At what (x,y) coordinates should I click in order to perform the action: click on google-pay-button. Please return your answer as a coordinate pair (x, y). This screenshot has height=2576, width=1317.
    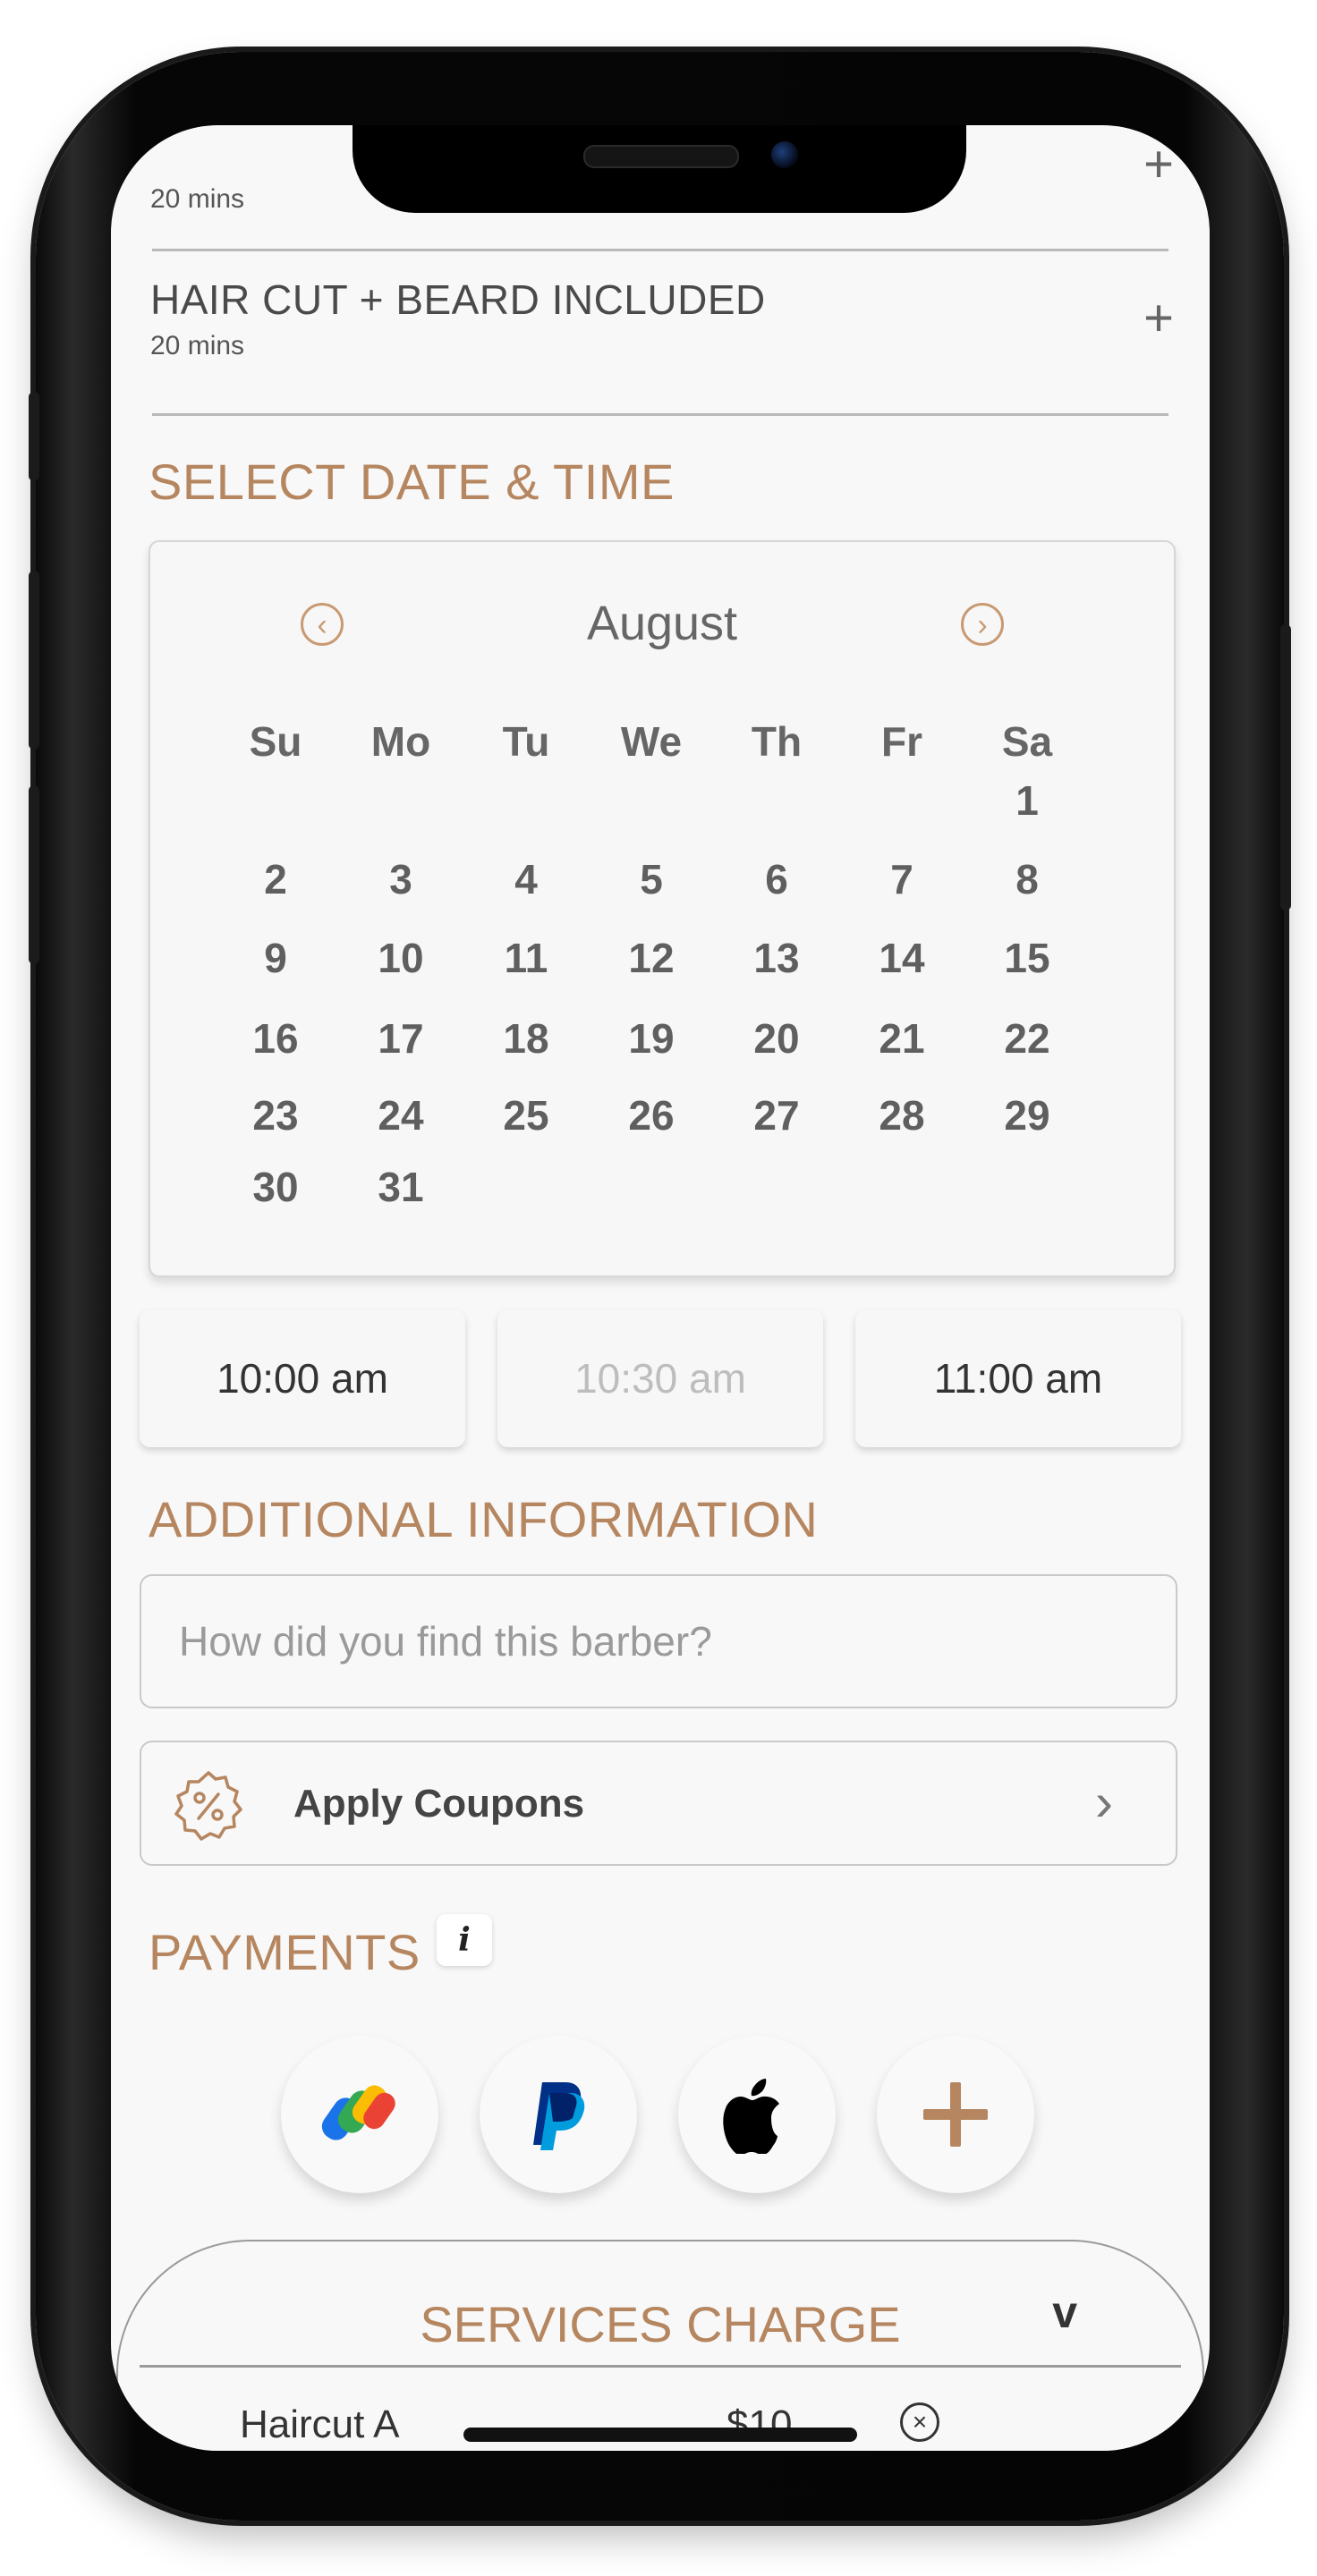
    Looking at the image, I should click on (359, 2114).